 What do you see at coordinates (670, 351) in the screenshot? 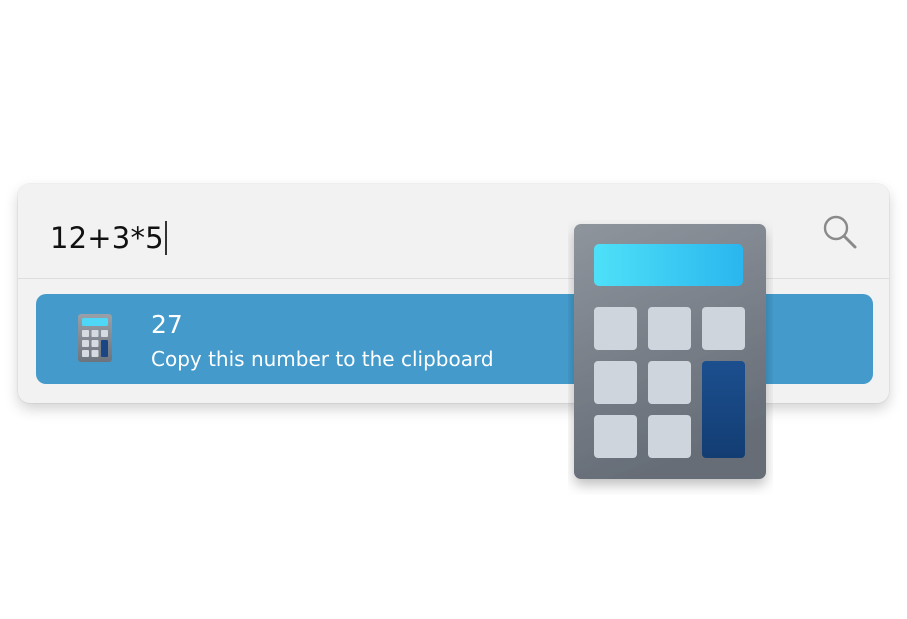
I see `calculator-app-icon` at bounding box center [670, 351].